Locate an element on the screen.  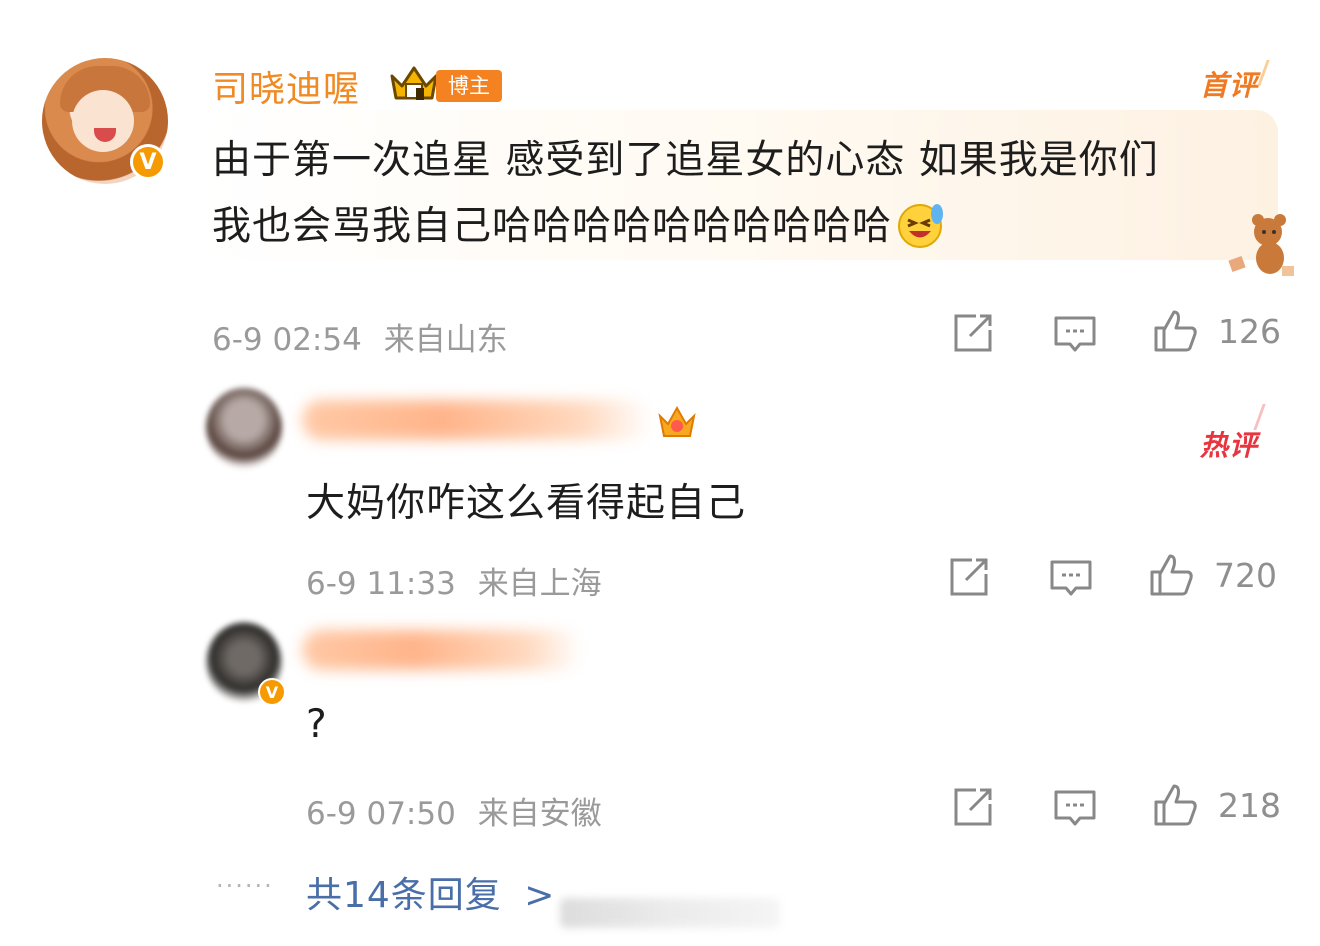
timestamp: 6-9 11:33 is located at coordinates (381, 584).